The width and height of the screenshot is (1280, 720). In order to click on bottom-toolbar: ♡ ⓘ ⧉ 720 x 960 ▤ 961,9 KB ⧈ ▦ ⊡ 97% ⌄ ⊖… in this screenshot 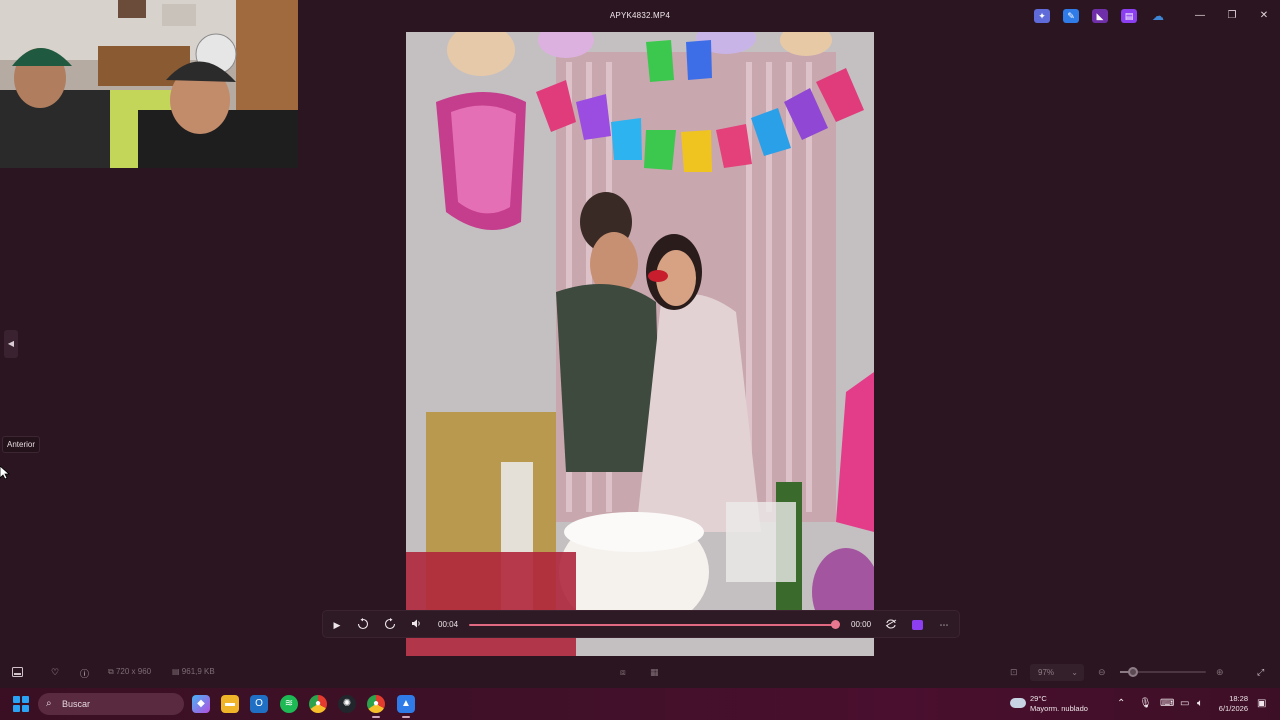, I will do `click(640, 672)`.